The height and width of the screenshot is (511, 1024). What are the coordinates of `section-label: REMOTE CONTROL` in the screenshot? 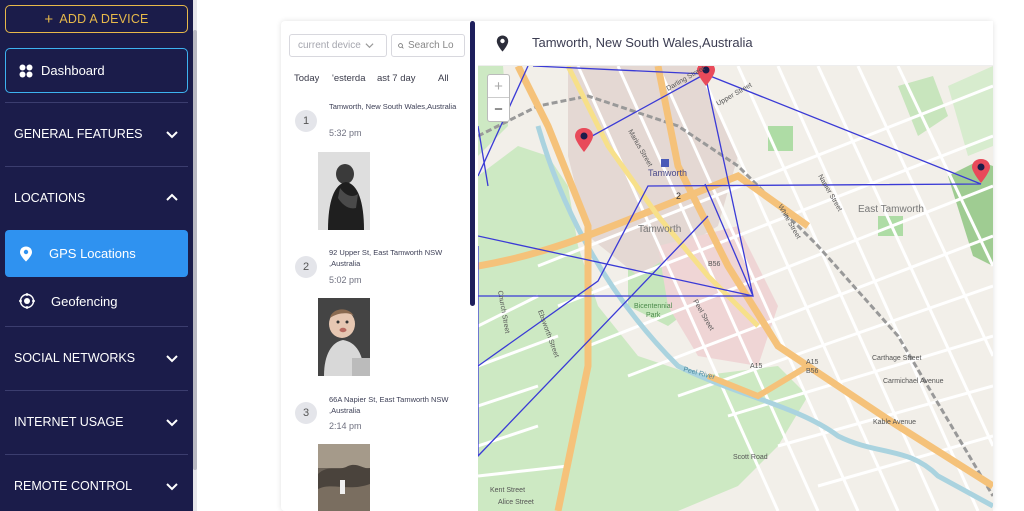 It's located at (73, 486).